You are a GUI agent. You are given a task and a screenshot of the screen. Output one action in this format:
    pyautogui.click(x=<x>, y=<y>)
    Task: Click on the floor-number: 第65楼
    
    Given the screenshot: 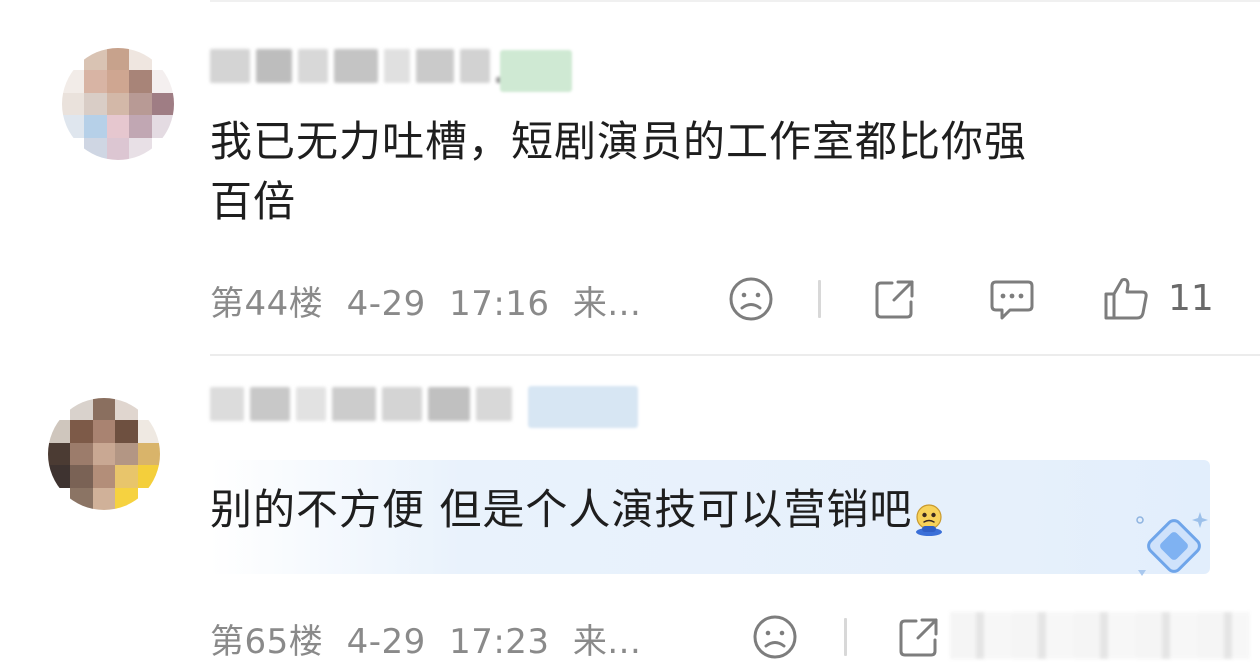 What is the action you would take?
    pyautogui.click(x=267, y=642)
    